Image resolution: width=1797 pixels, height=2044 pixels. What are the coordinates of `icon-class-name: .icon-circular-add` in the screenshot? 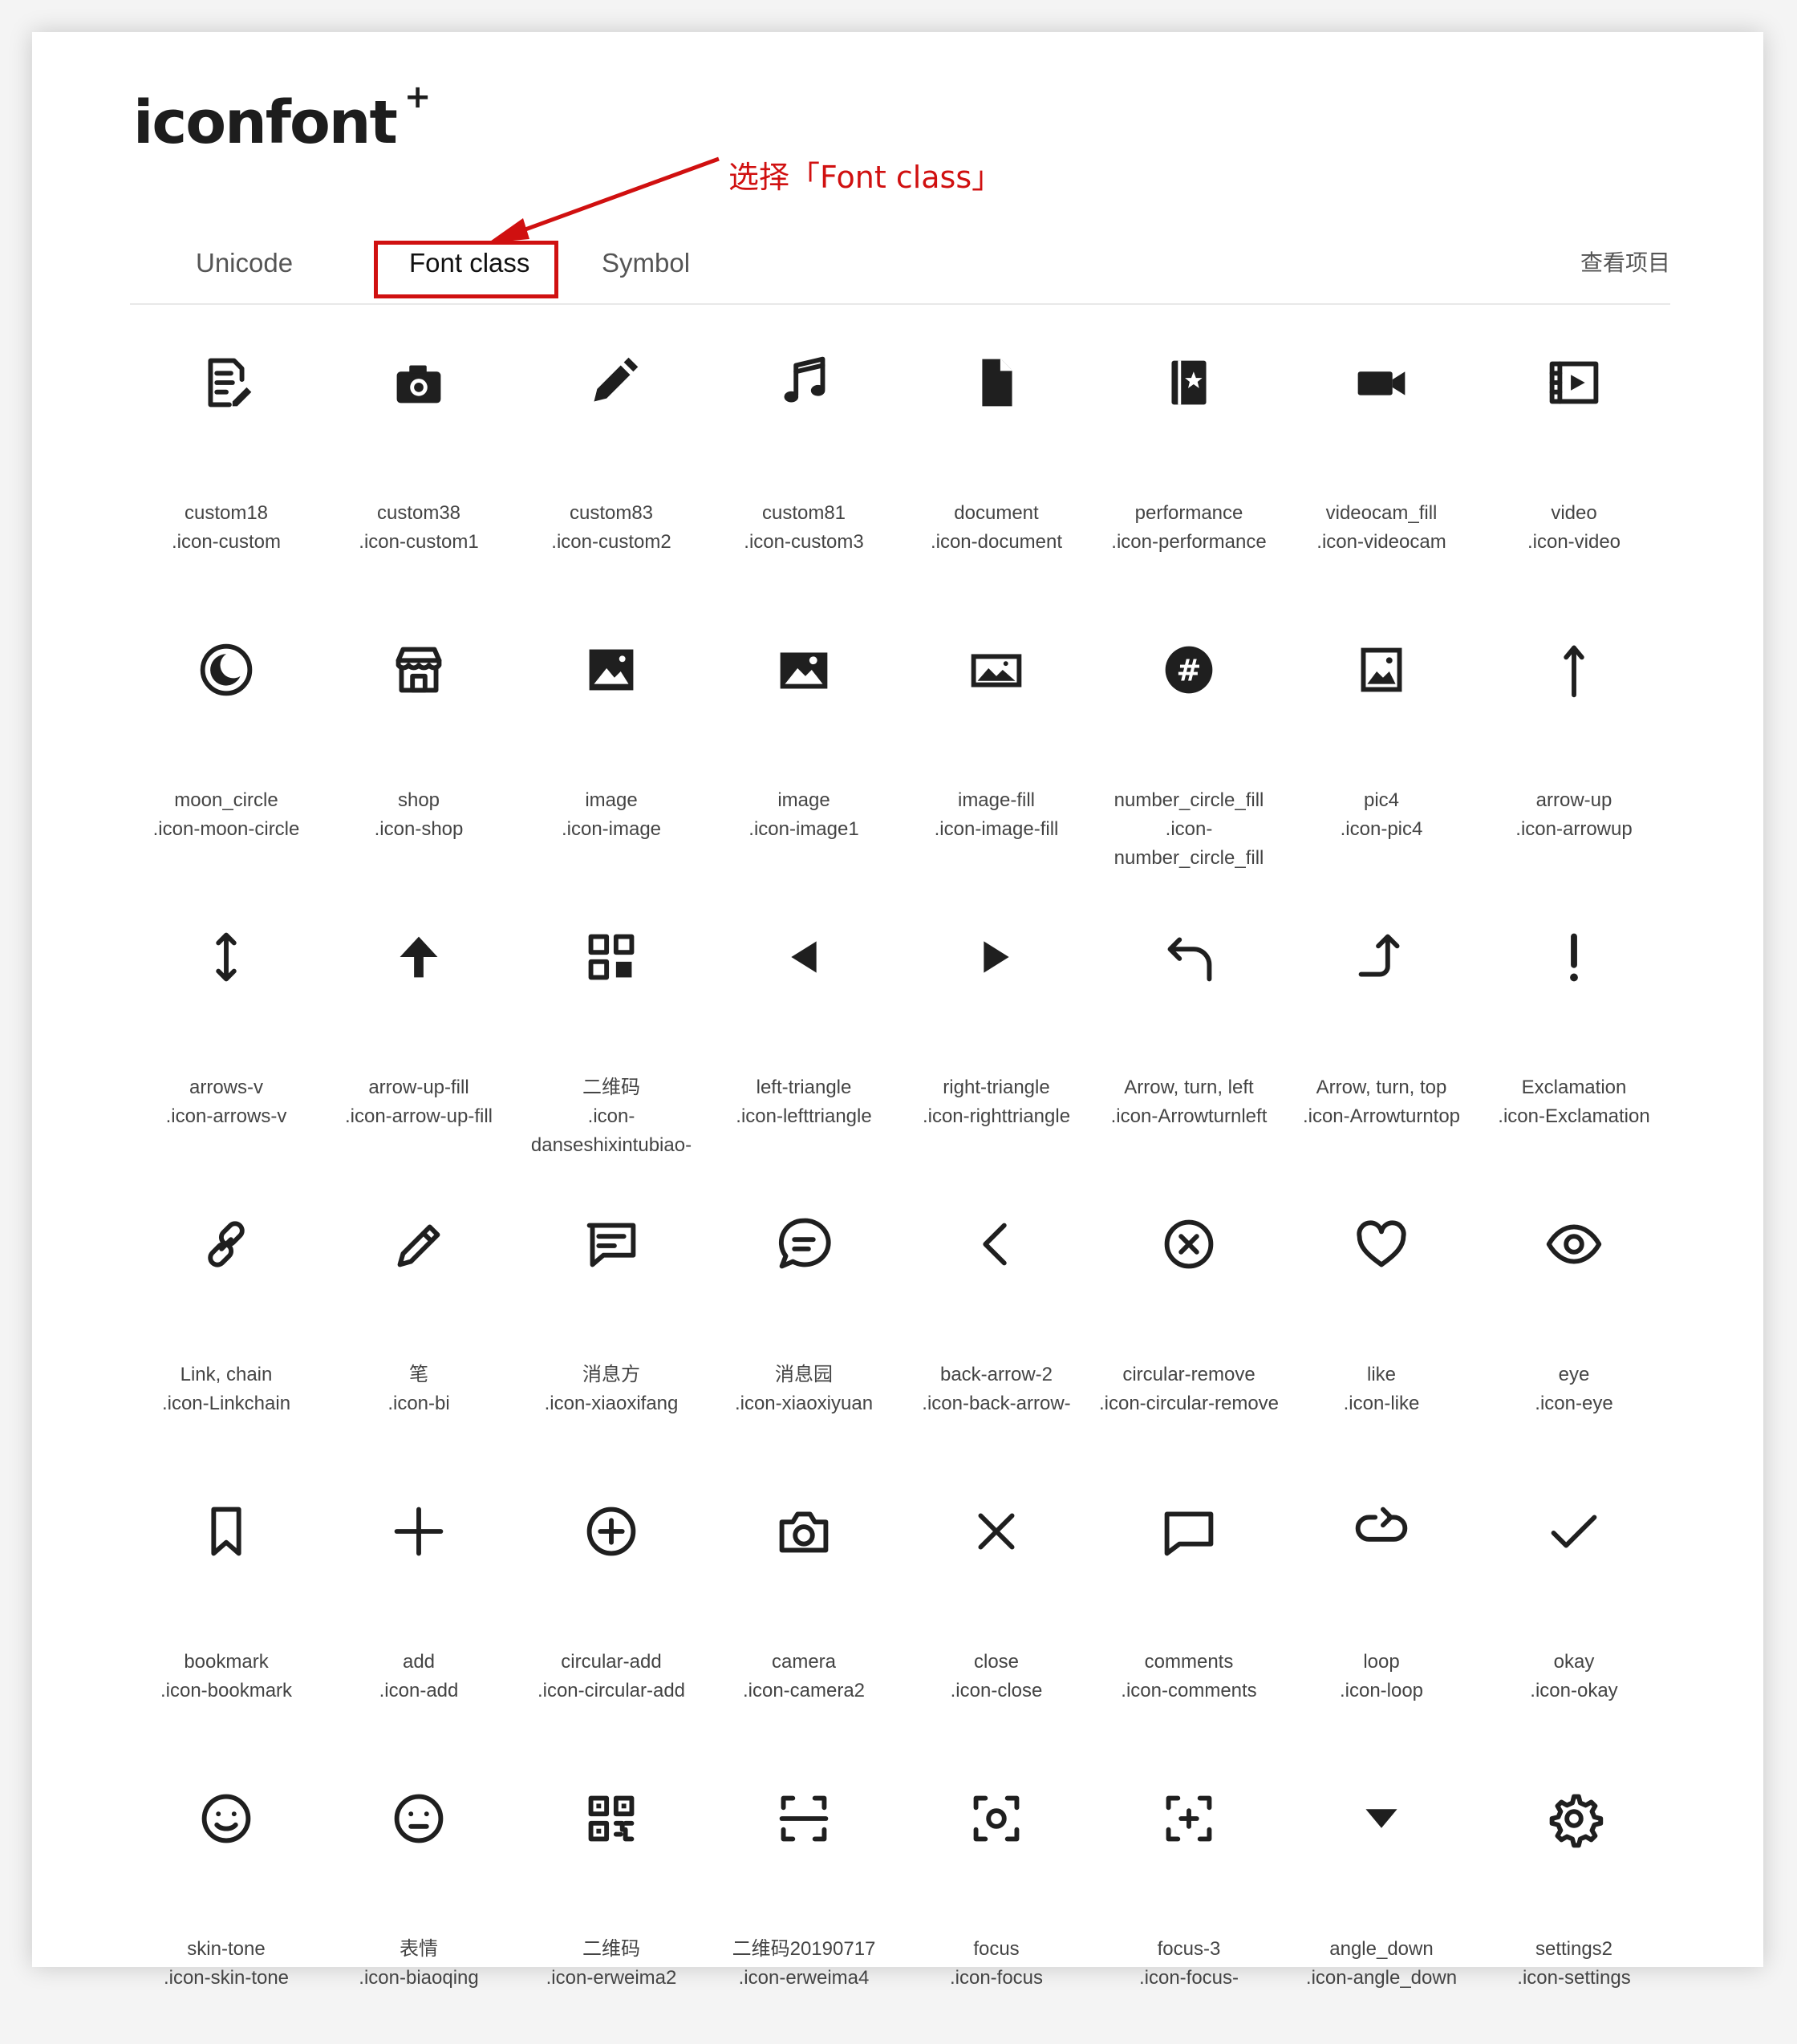 It's located at (611, 1691).